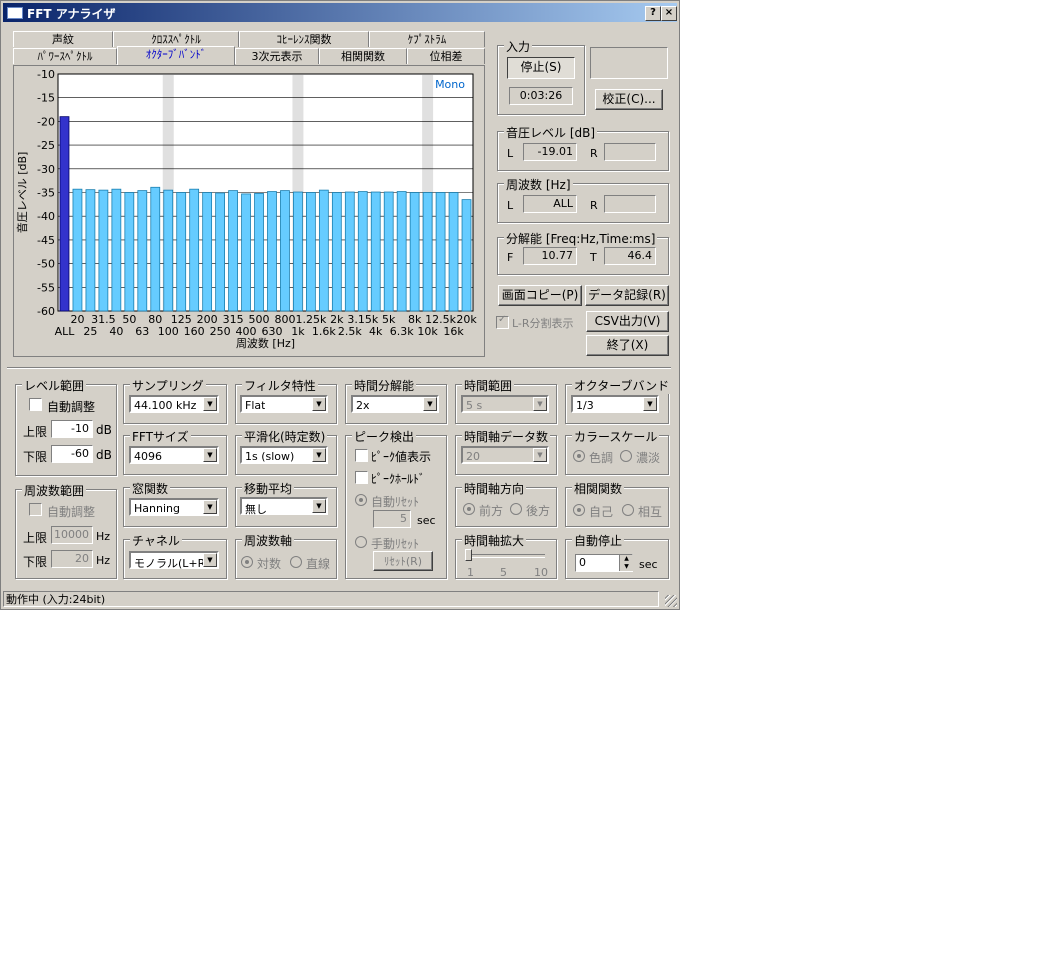  I want to click on x-tick-label: 16k, so click(453, 331).